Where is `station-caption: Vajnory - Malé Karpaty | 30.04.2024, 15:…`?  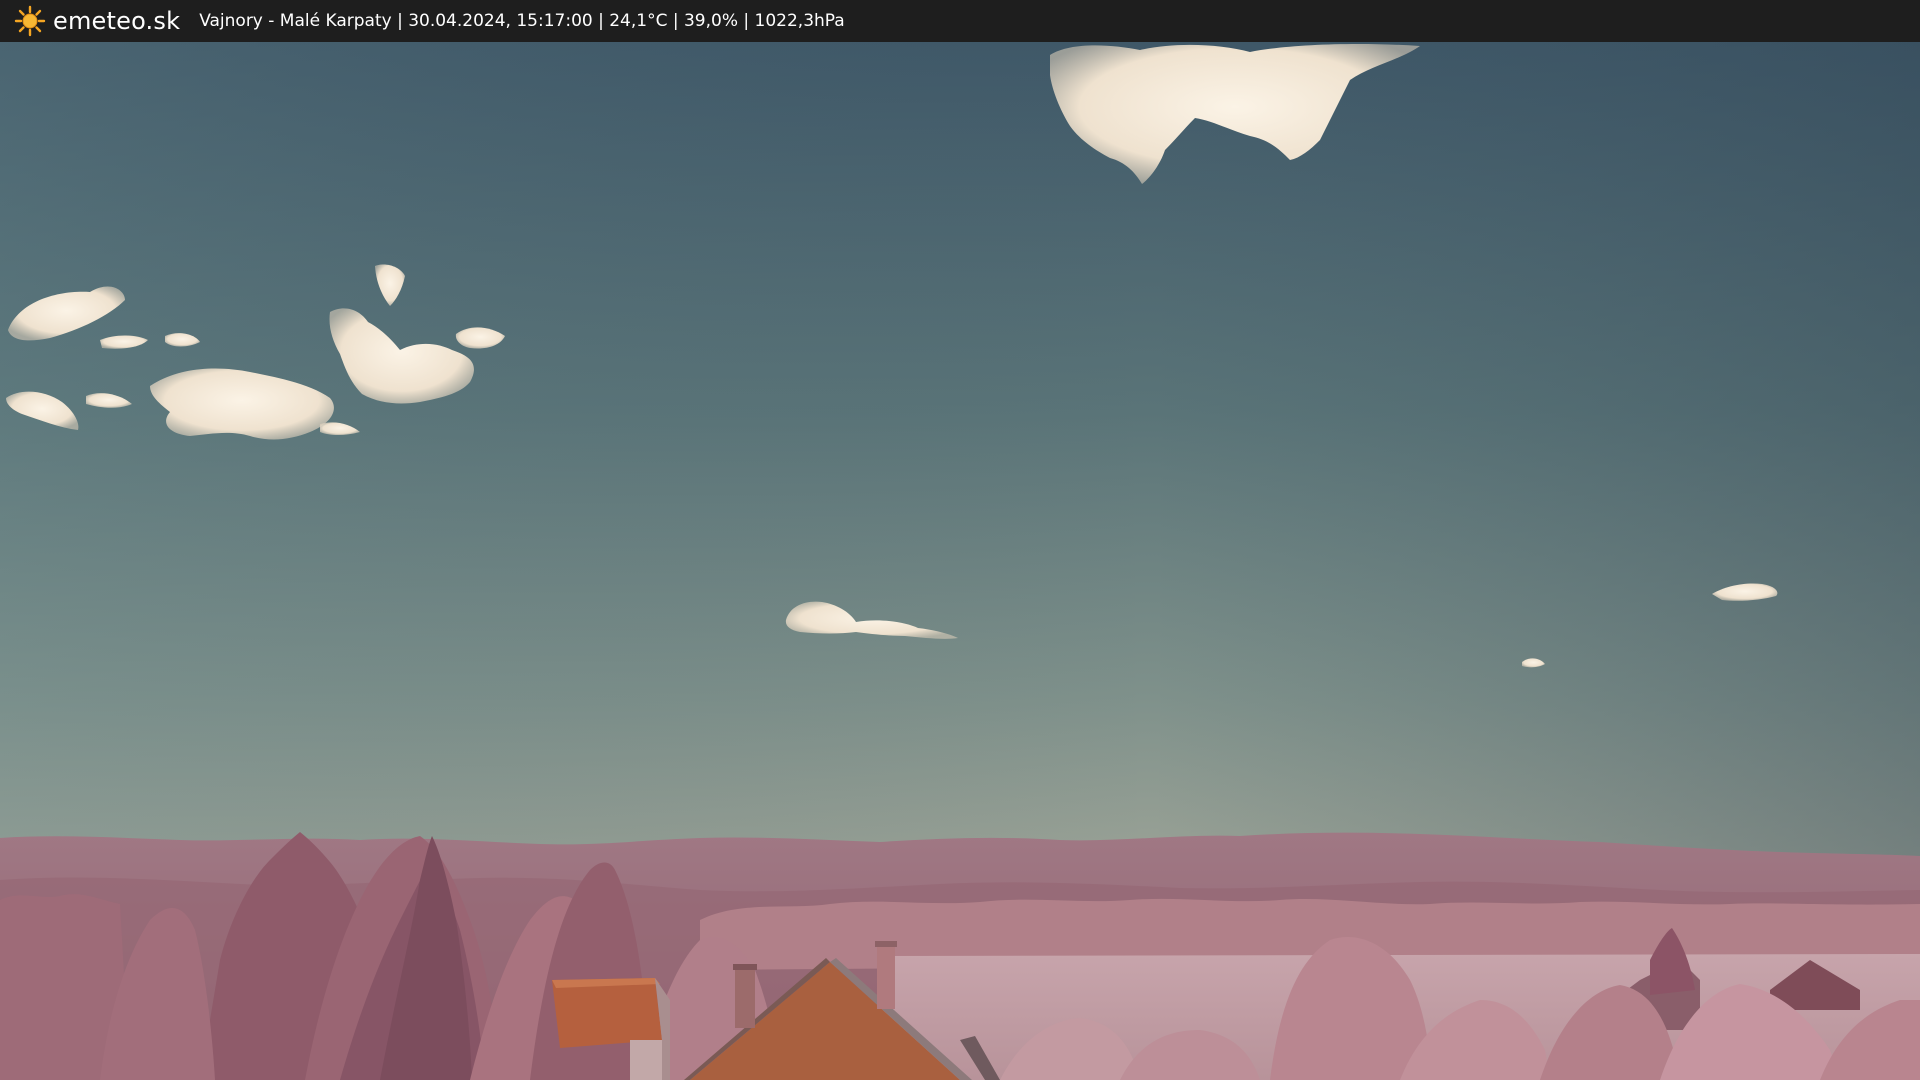
station-caption: Vajnory - Malé Karpaty | 30.04.2024, 15:… is located at coordinates (522, 21).